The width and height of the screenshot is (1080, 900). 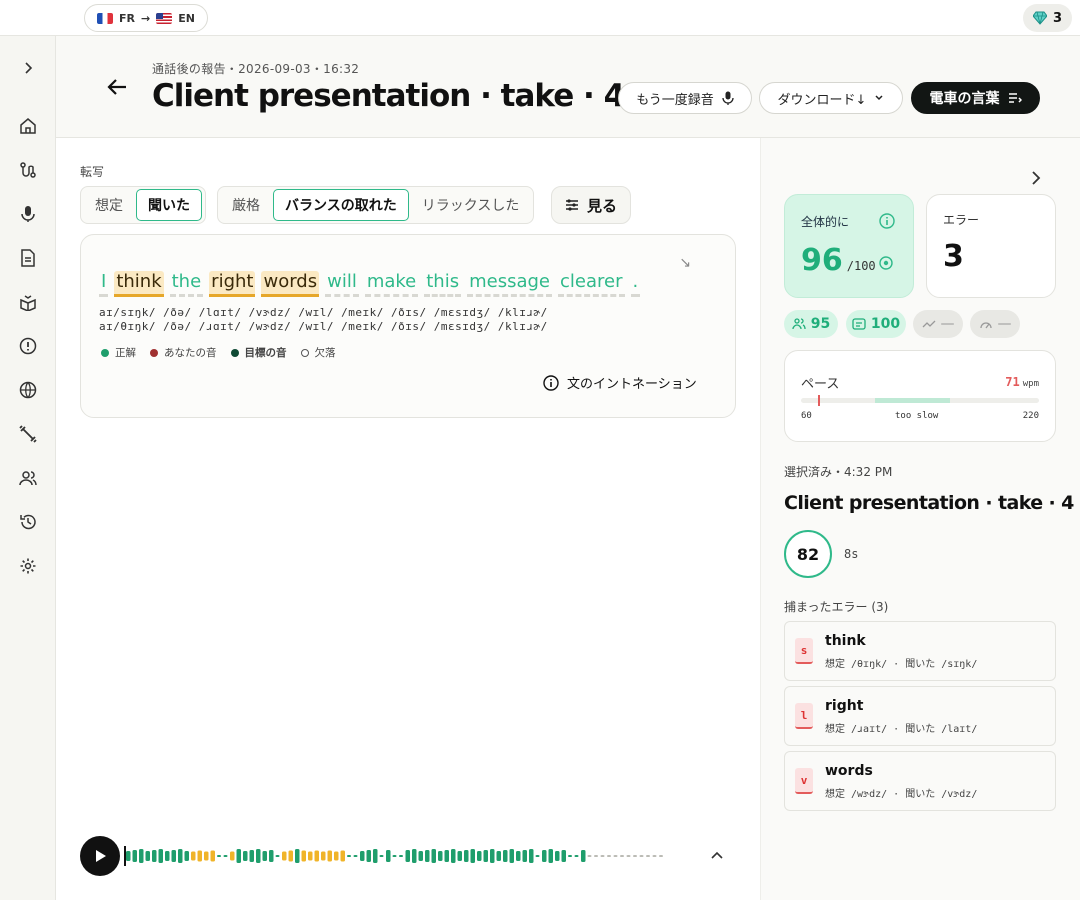 I want to click on error-item: v words 想定 /wɝdz/ · 聞いた /vɝdz/, so click(x=920, y=781).